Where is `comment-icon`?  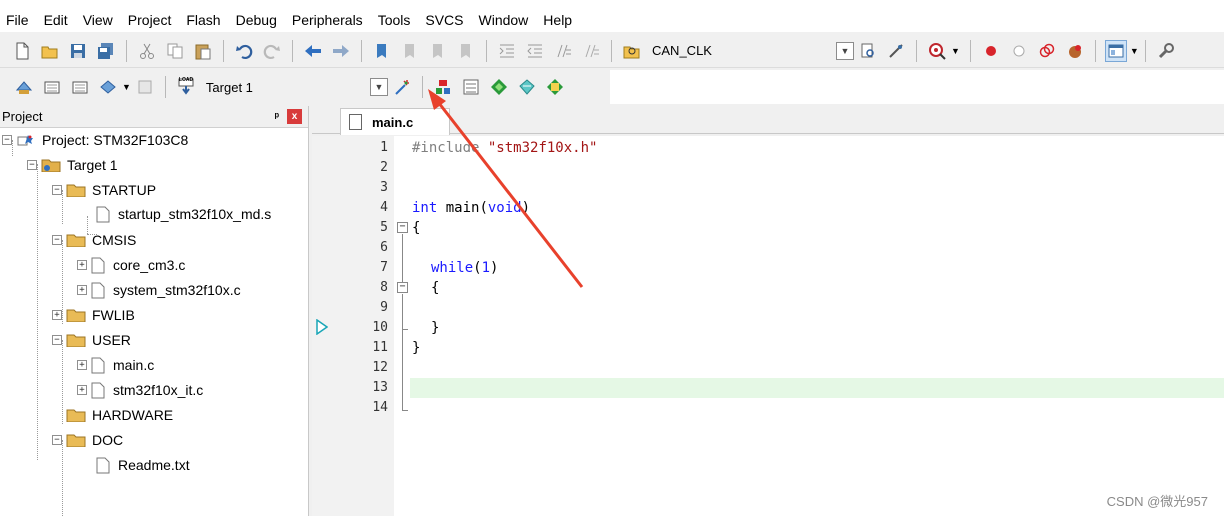 comment-icon is located at coordinates (563, 51).